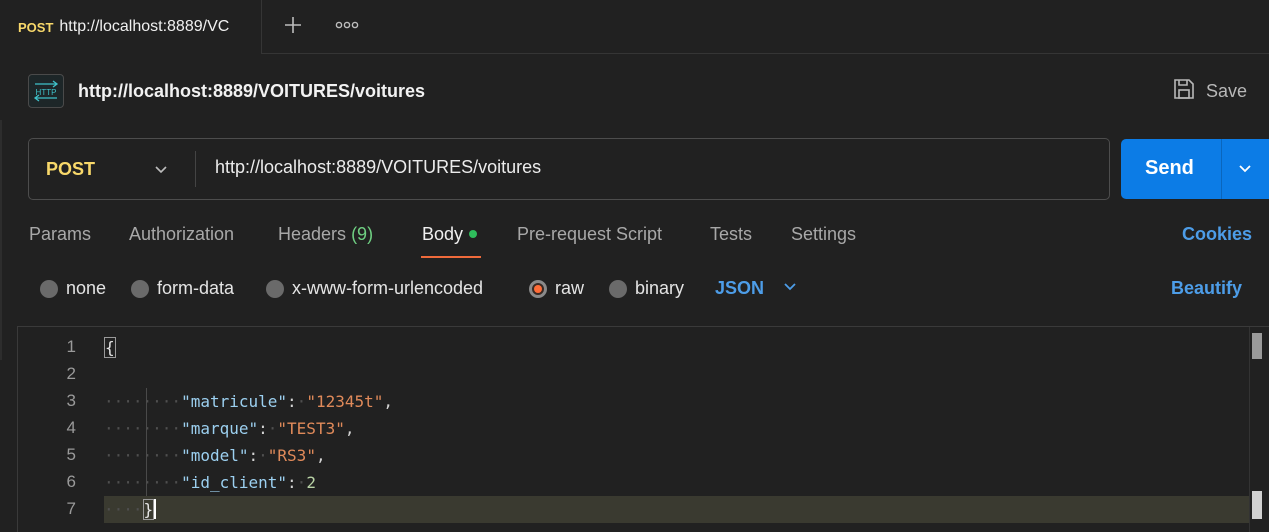  I want to click on http-icon: HTTP, so click(46, 91).